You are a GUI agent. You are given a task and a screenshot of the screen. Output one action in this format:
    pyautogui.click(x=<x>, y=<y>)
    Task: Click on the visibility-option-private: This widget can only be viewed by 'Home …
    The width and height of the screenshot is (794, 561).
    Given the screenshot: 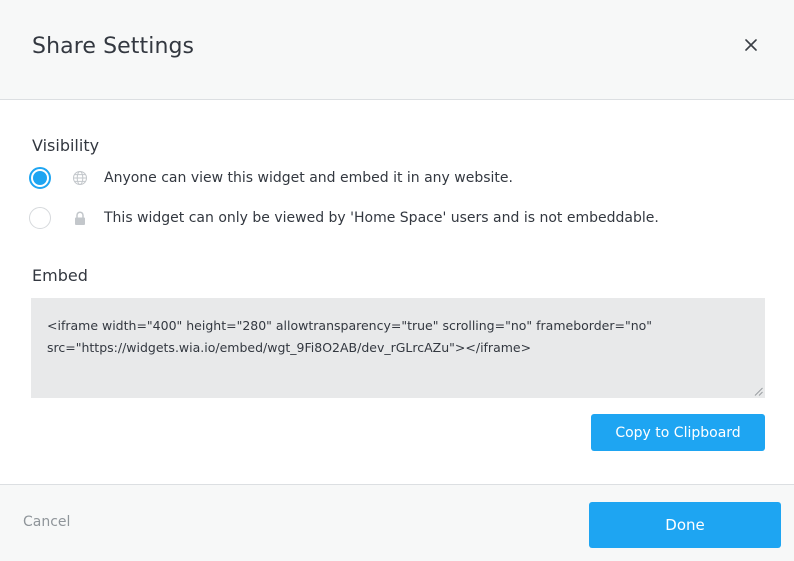 What is the action you would take?
    pyautogui.click(x=389, y=218)
    